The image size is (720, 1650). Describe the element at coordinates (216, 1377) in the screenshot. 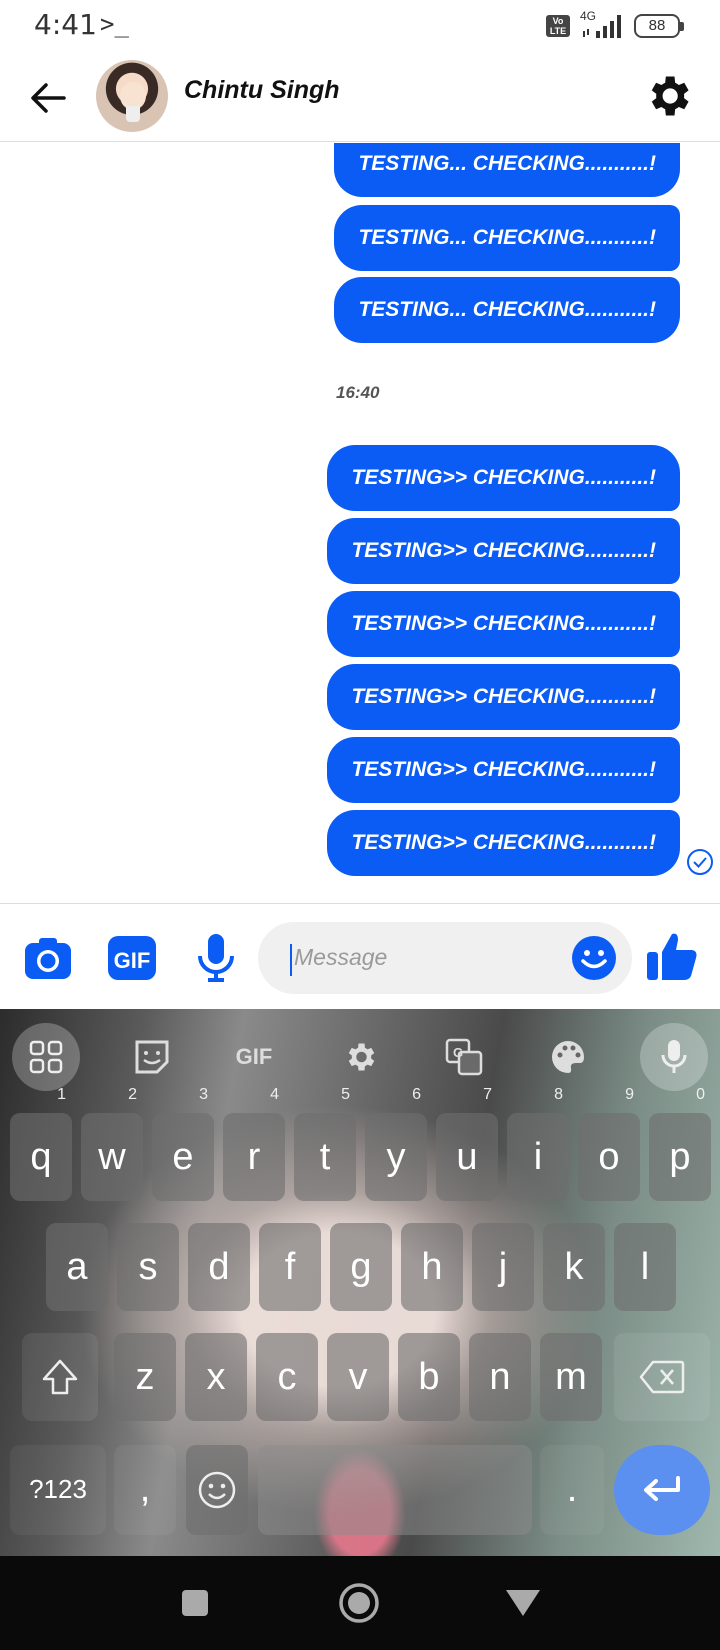

I see `key-x: x` at that location.